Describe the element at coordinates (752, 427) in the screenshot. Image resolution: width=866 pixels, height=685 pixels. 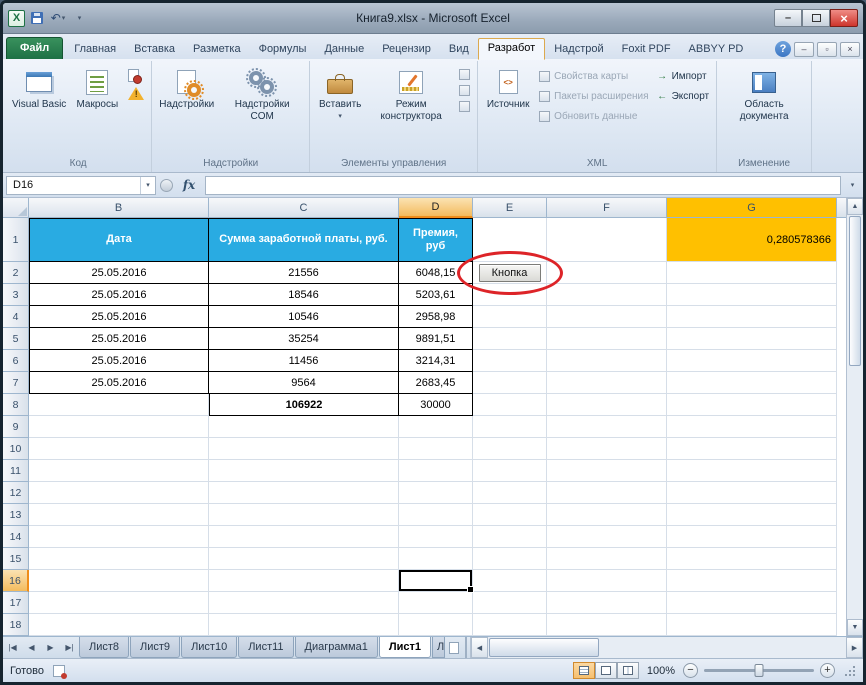
I see `cell-G9` at that location.